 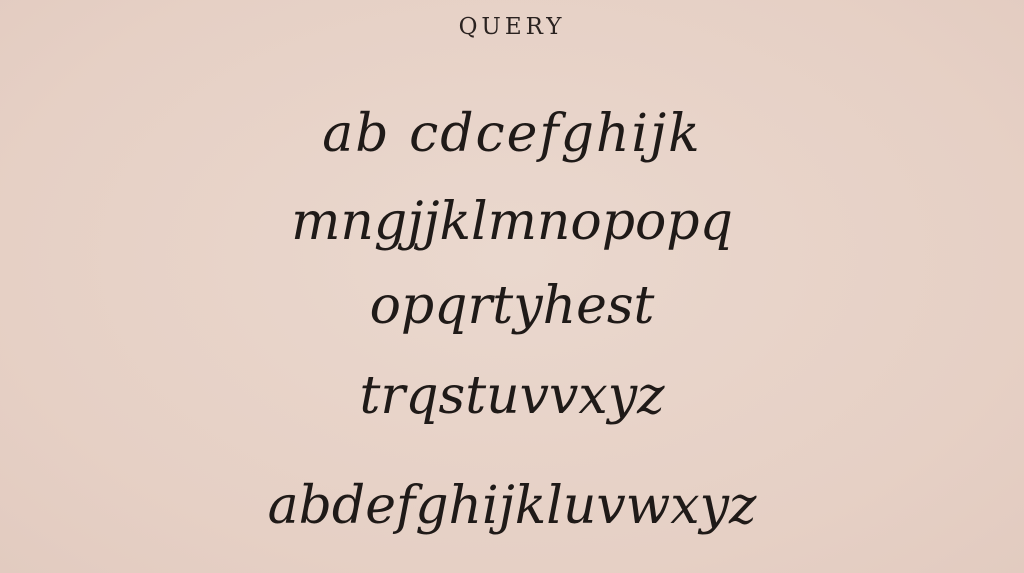 I want to click on script-line-1: ab cdcefghijk, so click(x=512, y=134).